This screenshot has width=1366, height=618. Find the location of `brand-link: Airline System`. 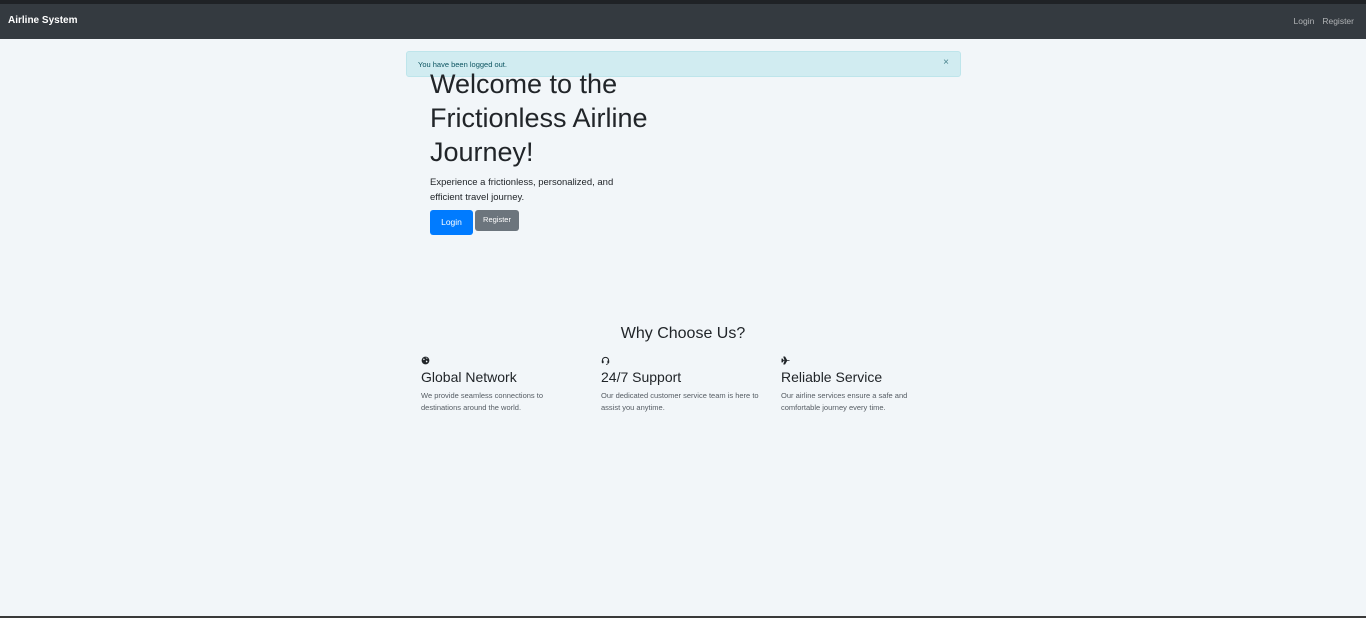

brand-link: Airline System is located at coordinates (42, 20).